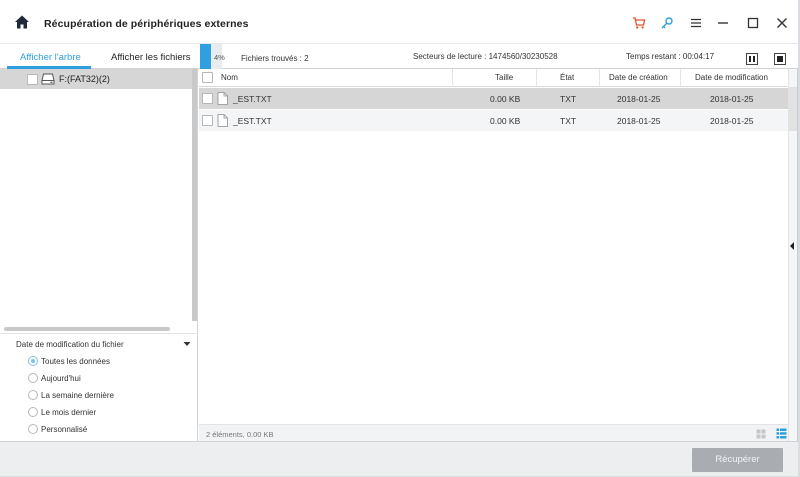  I want to click on grid-view-icon, so click(761, 434).